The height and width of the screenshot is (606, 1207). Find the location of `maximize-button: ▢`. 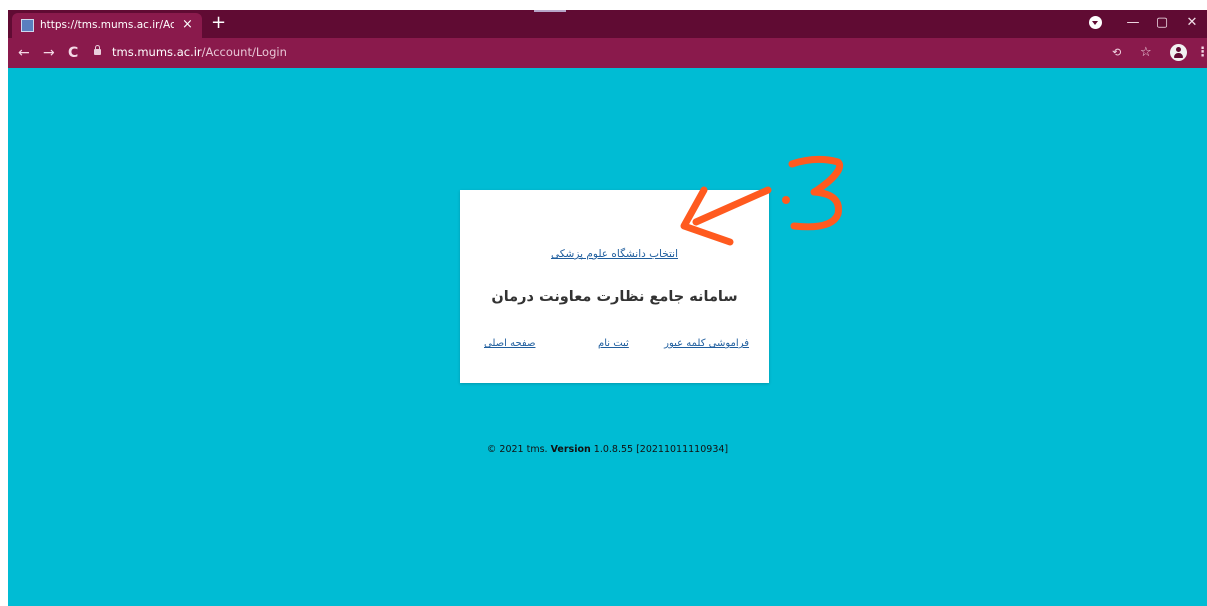

maximize-button: ▢ is located at coordinates (1162, 23).